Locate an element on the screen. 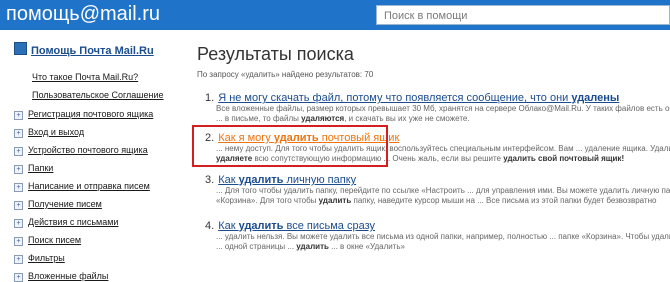  sidebar-item-attachments: + Вложенные файлы is located at coordinates (61, 276).